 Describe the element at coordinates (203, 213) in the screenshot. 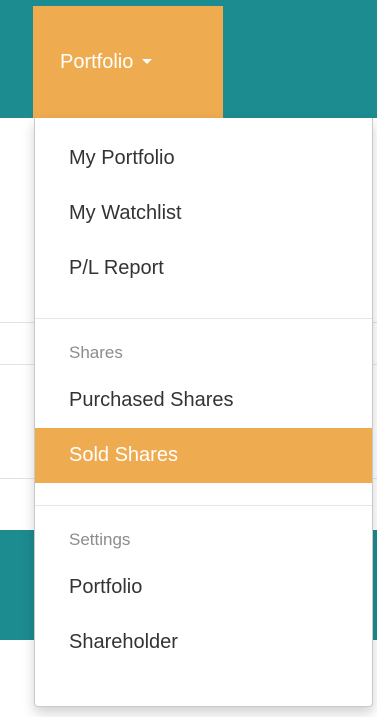

I see `menu-item-my-watchlist: My Watchlist` at that location.